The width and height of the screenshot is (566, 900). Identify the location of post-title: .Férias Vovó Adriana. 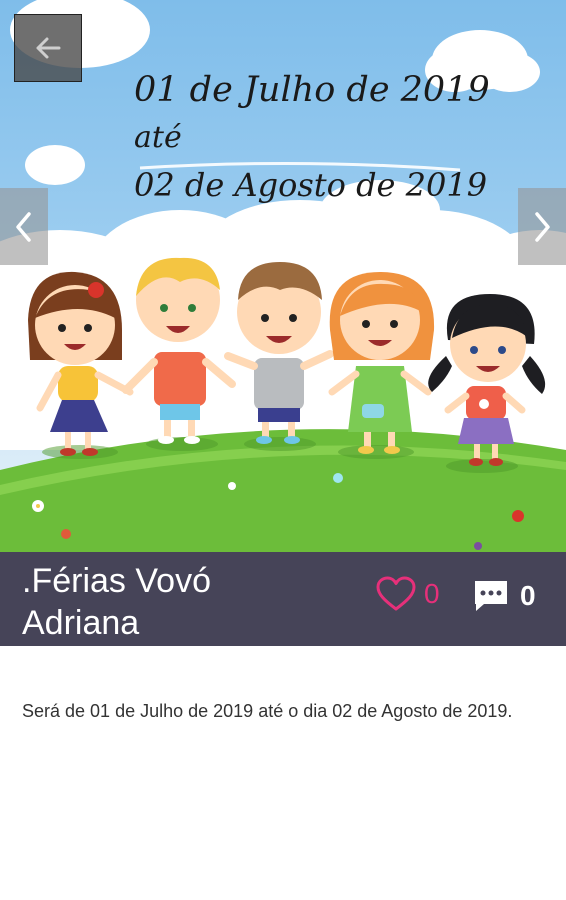
(116, 602).